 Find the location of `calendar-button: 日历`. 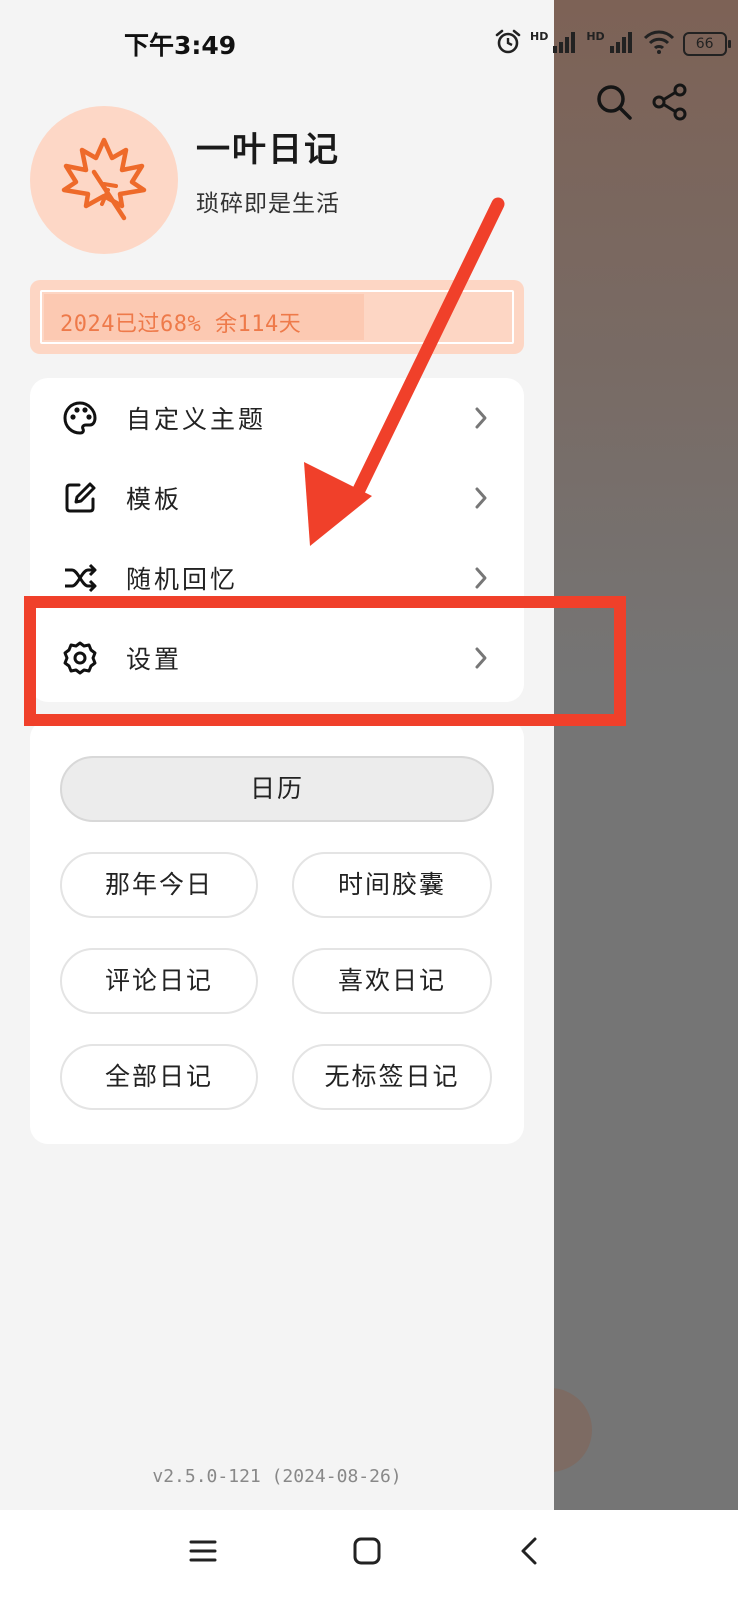

calendar-button: 日历 is located at coordinates (277, 789).